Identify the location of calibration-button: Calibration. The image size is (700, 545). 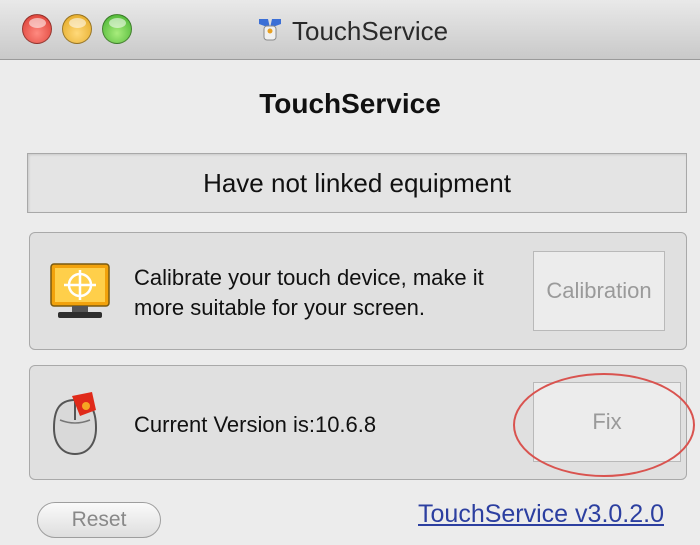
(599, 291).